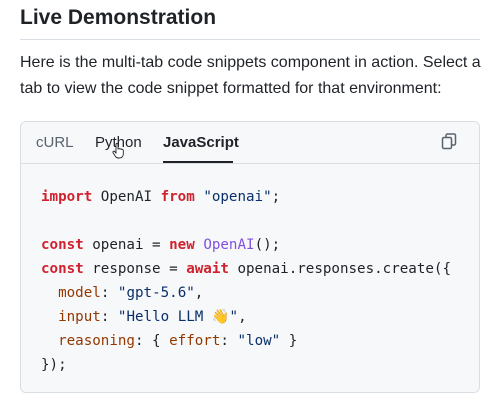  What do you see at coordinates (237, 197) in the screenshot?
I see `code-token: "openai"` at bounding box center [237, 197].